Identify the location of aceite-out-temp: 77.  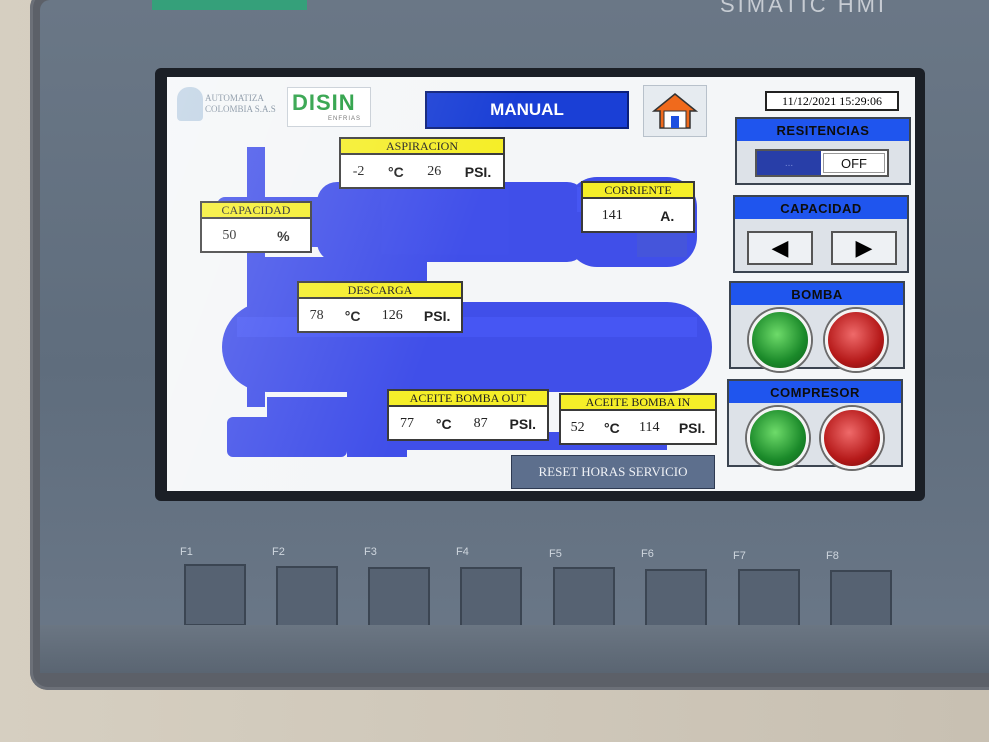
(406, 423).